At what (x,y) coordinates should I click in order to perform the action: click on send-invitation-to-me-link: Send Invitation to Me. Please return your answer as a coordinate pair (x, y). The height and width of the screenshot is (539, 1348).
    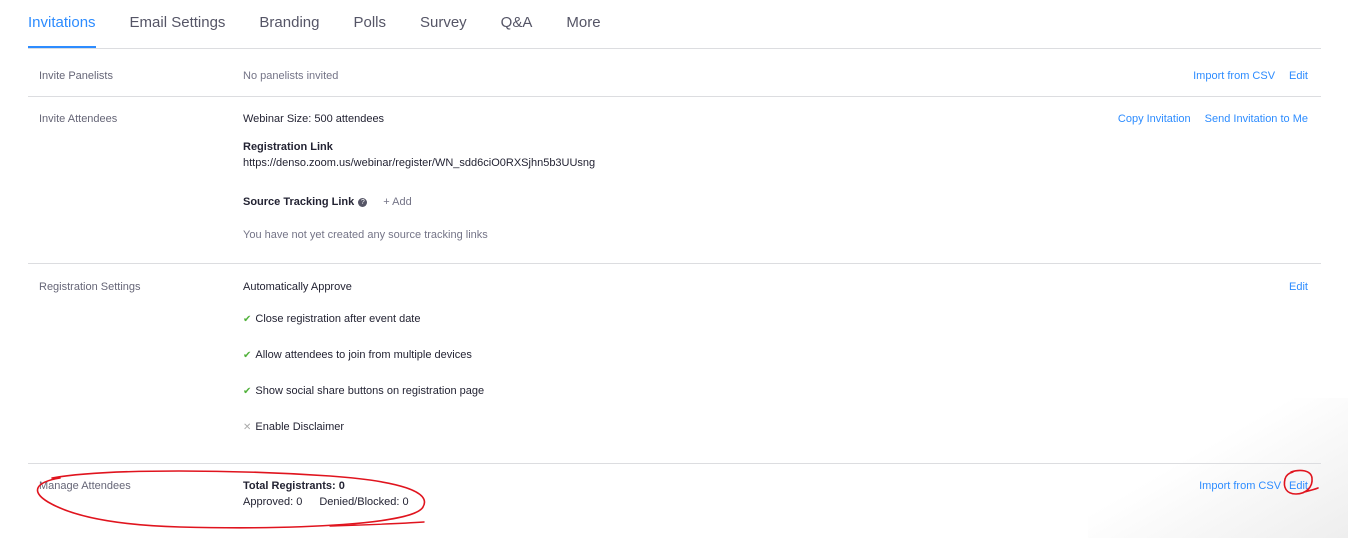
    Looking at the image, I should click on (1256, 119).